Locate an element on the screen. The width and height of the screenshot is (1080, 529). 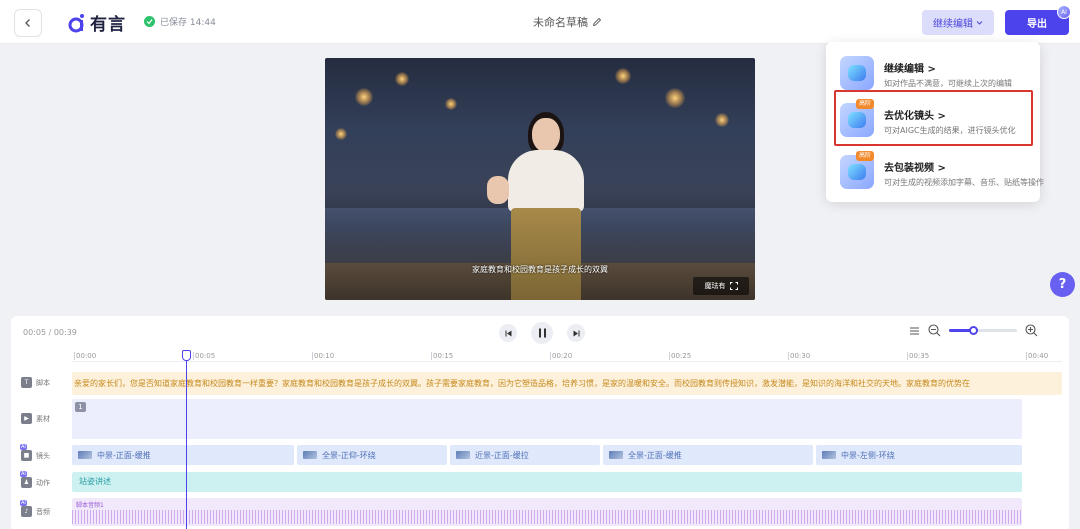
list-icon is located at coordinates (914, 331).